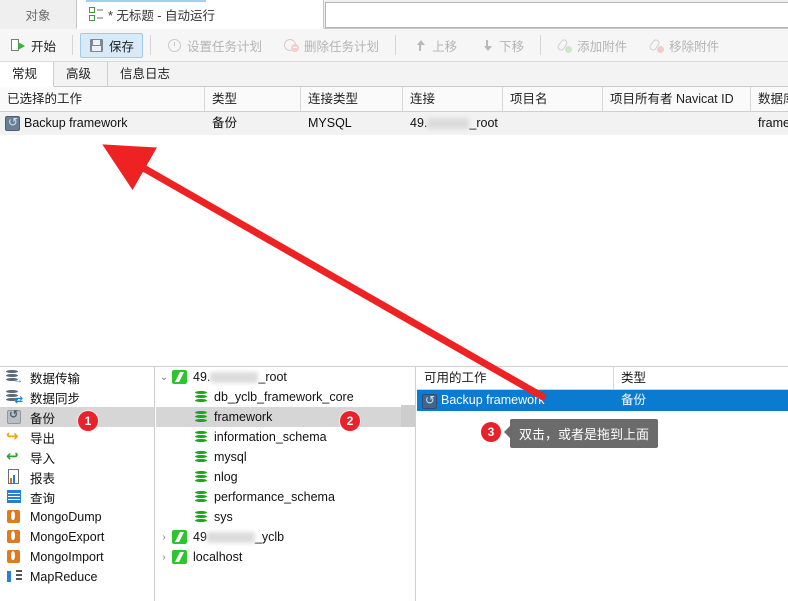 The height and width of the screenshot is (601, 788). I want to click on tree-node-sys: sys, so click(285, 517).